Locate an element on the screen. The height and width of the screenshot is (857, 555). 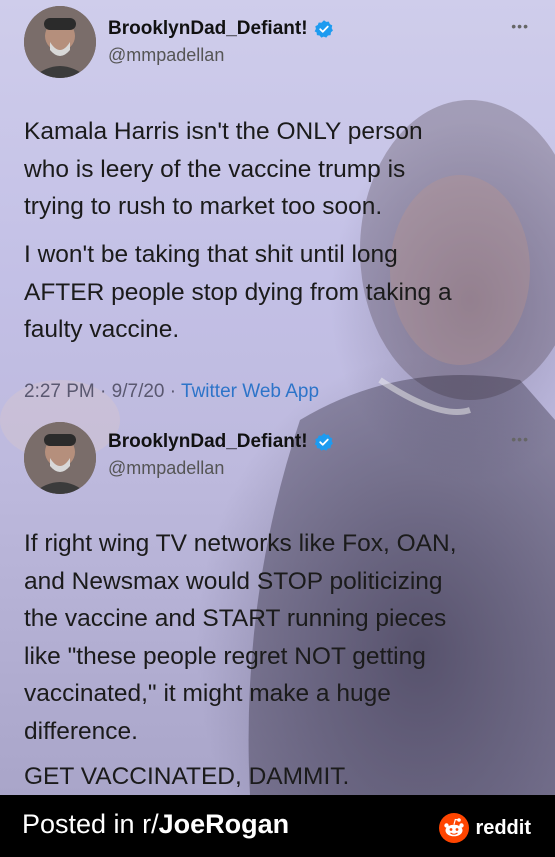
text-line: trying to rush to market too soon. is located at coordinates (203, 206).